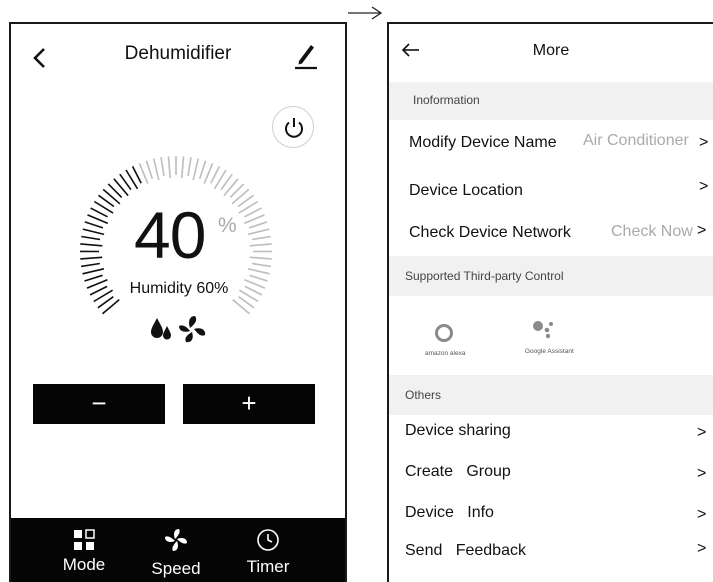 The width and height of the screenshot is (713, 582). I want to click on row-device-sharing: Device sharing >, so click(551, 436).